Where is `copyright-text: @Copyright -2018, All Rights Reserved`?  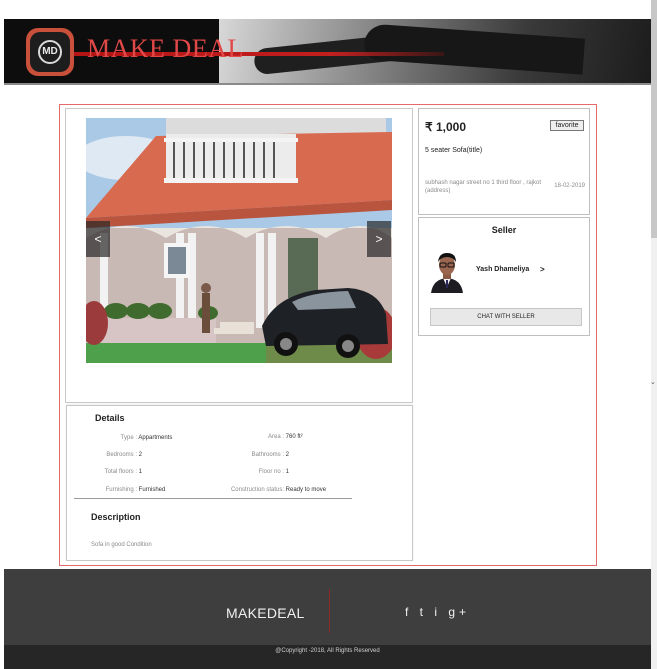
copyright-text: @Copyright -2018, All Rights Reserved is located at coordinates (327, 651).